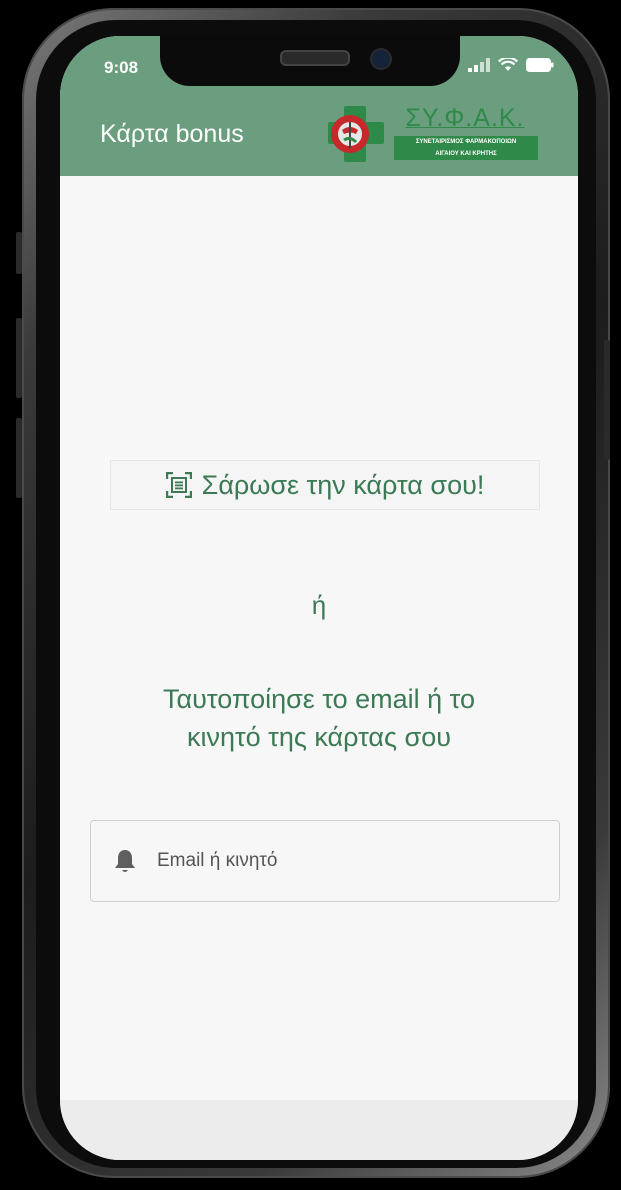 This screenshot has height=1190, width=621. What do you see at coordinates (540, 65) in the screenshot?
I see `battery-icon` at bounding box center [540, 65].